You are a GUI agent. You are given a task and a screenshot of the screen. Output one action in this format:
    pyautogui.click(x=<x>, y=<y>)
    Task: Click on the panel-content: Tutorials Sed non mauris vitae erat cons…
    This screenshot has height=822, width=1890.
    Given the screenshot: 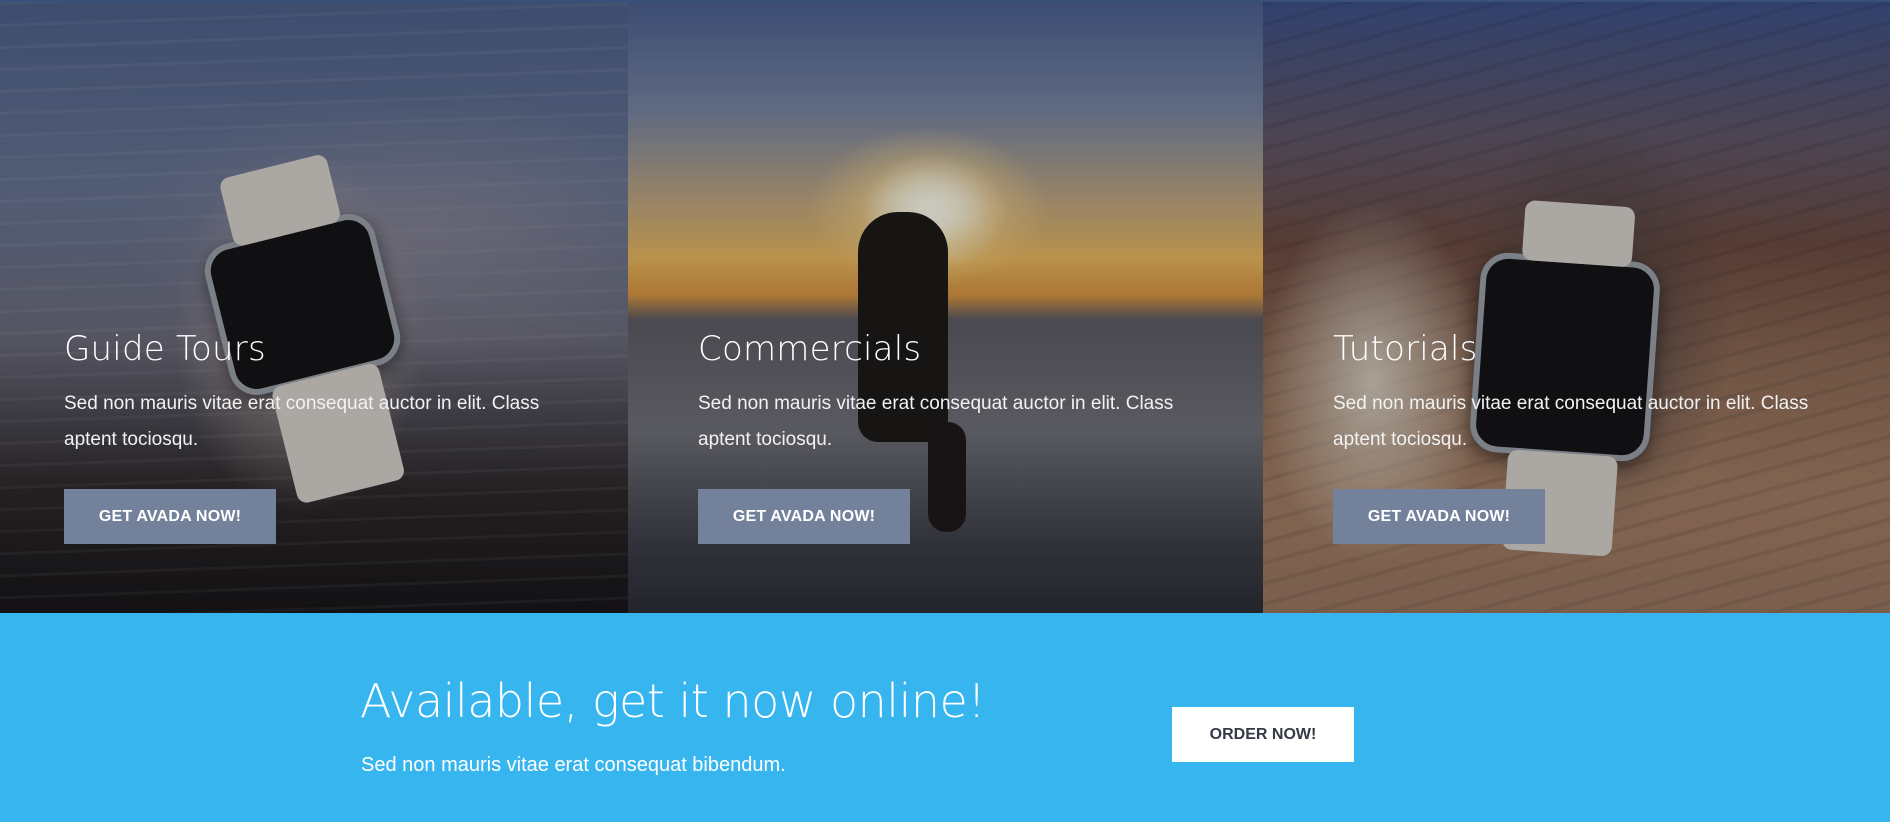 What is the action you would take?
    pyautogui.click(x=1591, y=434)
    